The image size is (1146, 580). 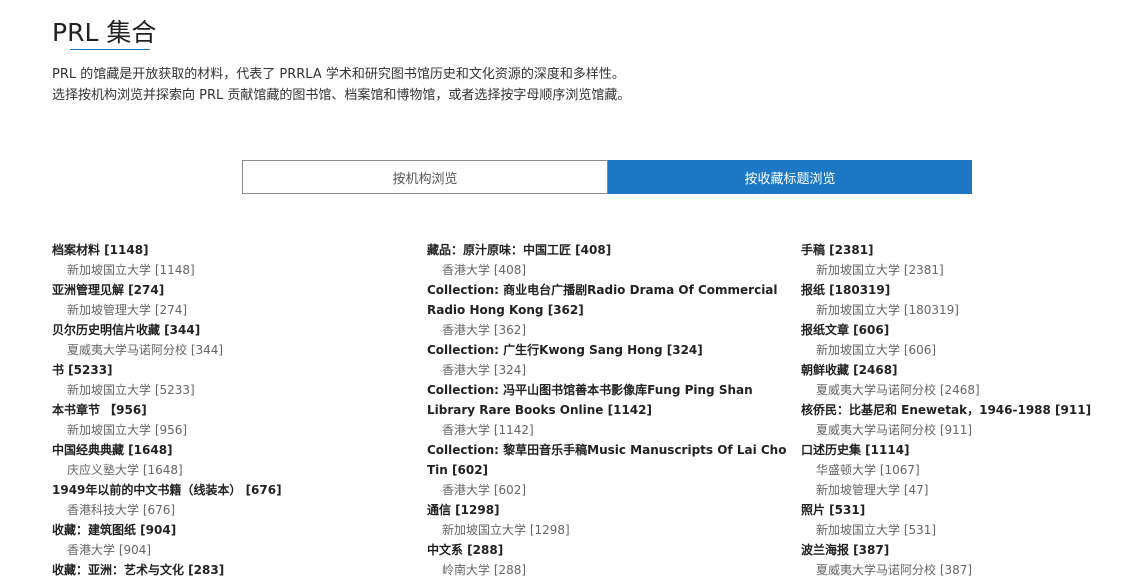 What do you see at coordinates (232, 470) in the screenshot?
I see `institution-link: 庆应义塾大学 [1648]` at bounding box center [232, 470].